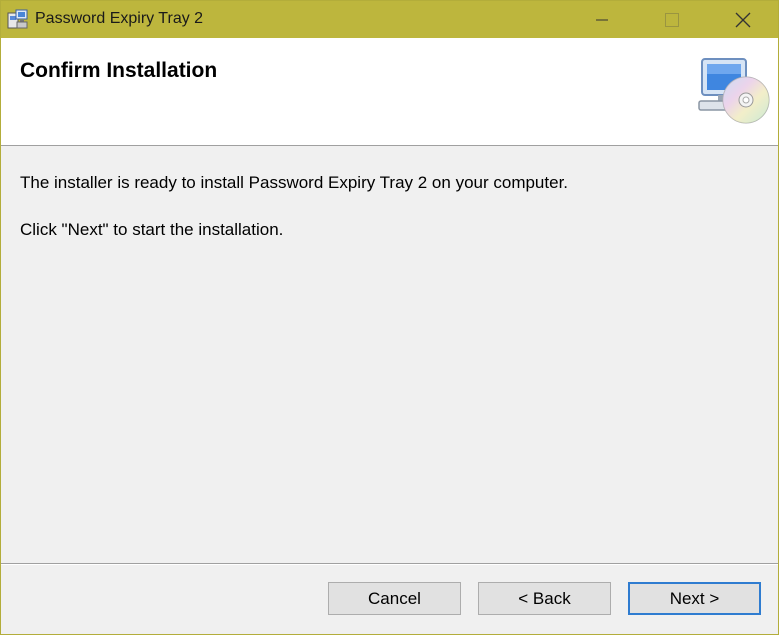 The image size is (779, 635). I want to click on footer-divider, so click(389, 564).